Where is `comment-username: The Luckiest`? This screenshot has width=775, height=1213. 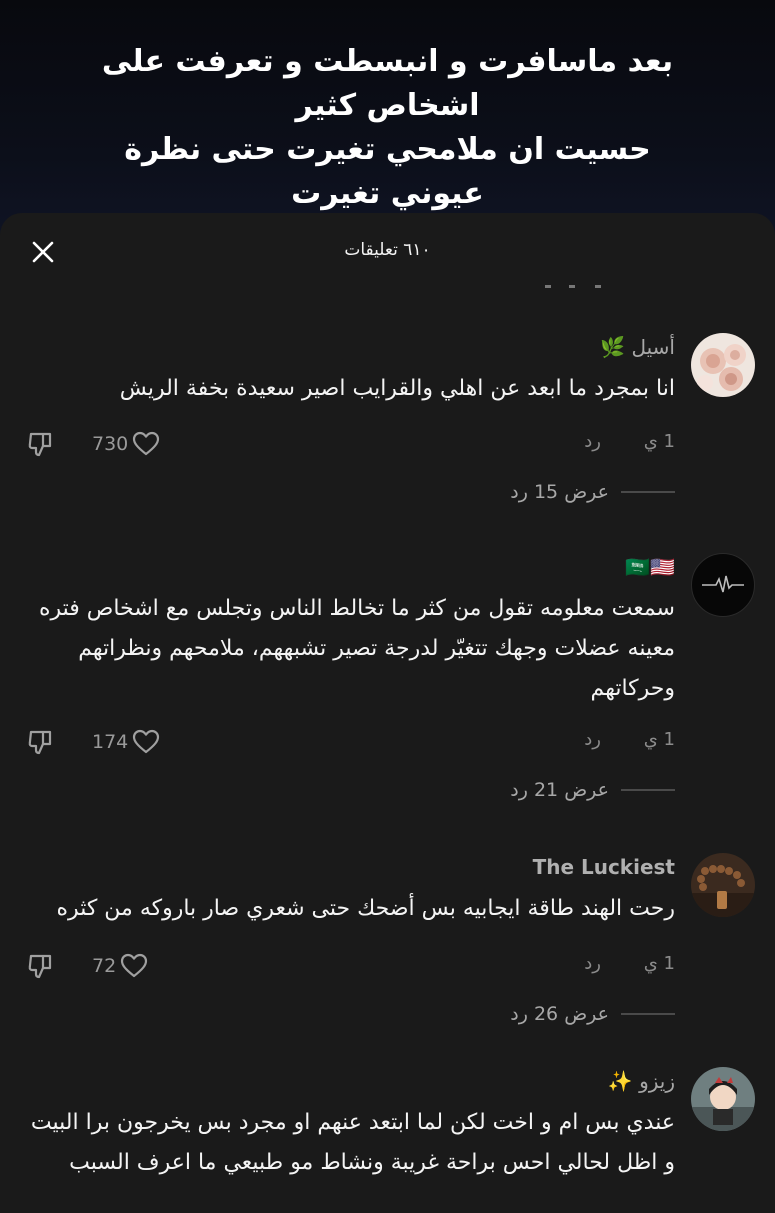
comment-username: The Luckiest is located at coordinates (604, 867).